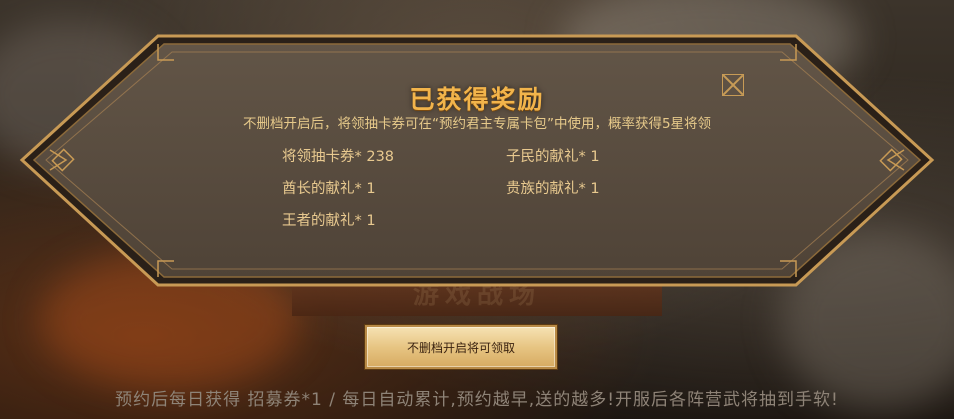 This screenshot has height=419, width=954. What do you see at coordinates (329, 221) in the screenshot?
I see `reward-item: 王者的献礼* 1` at bounding box center [329, 221].